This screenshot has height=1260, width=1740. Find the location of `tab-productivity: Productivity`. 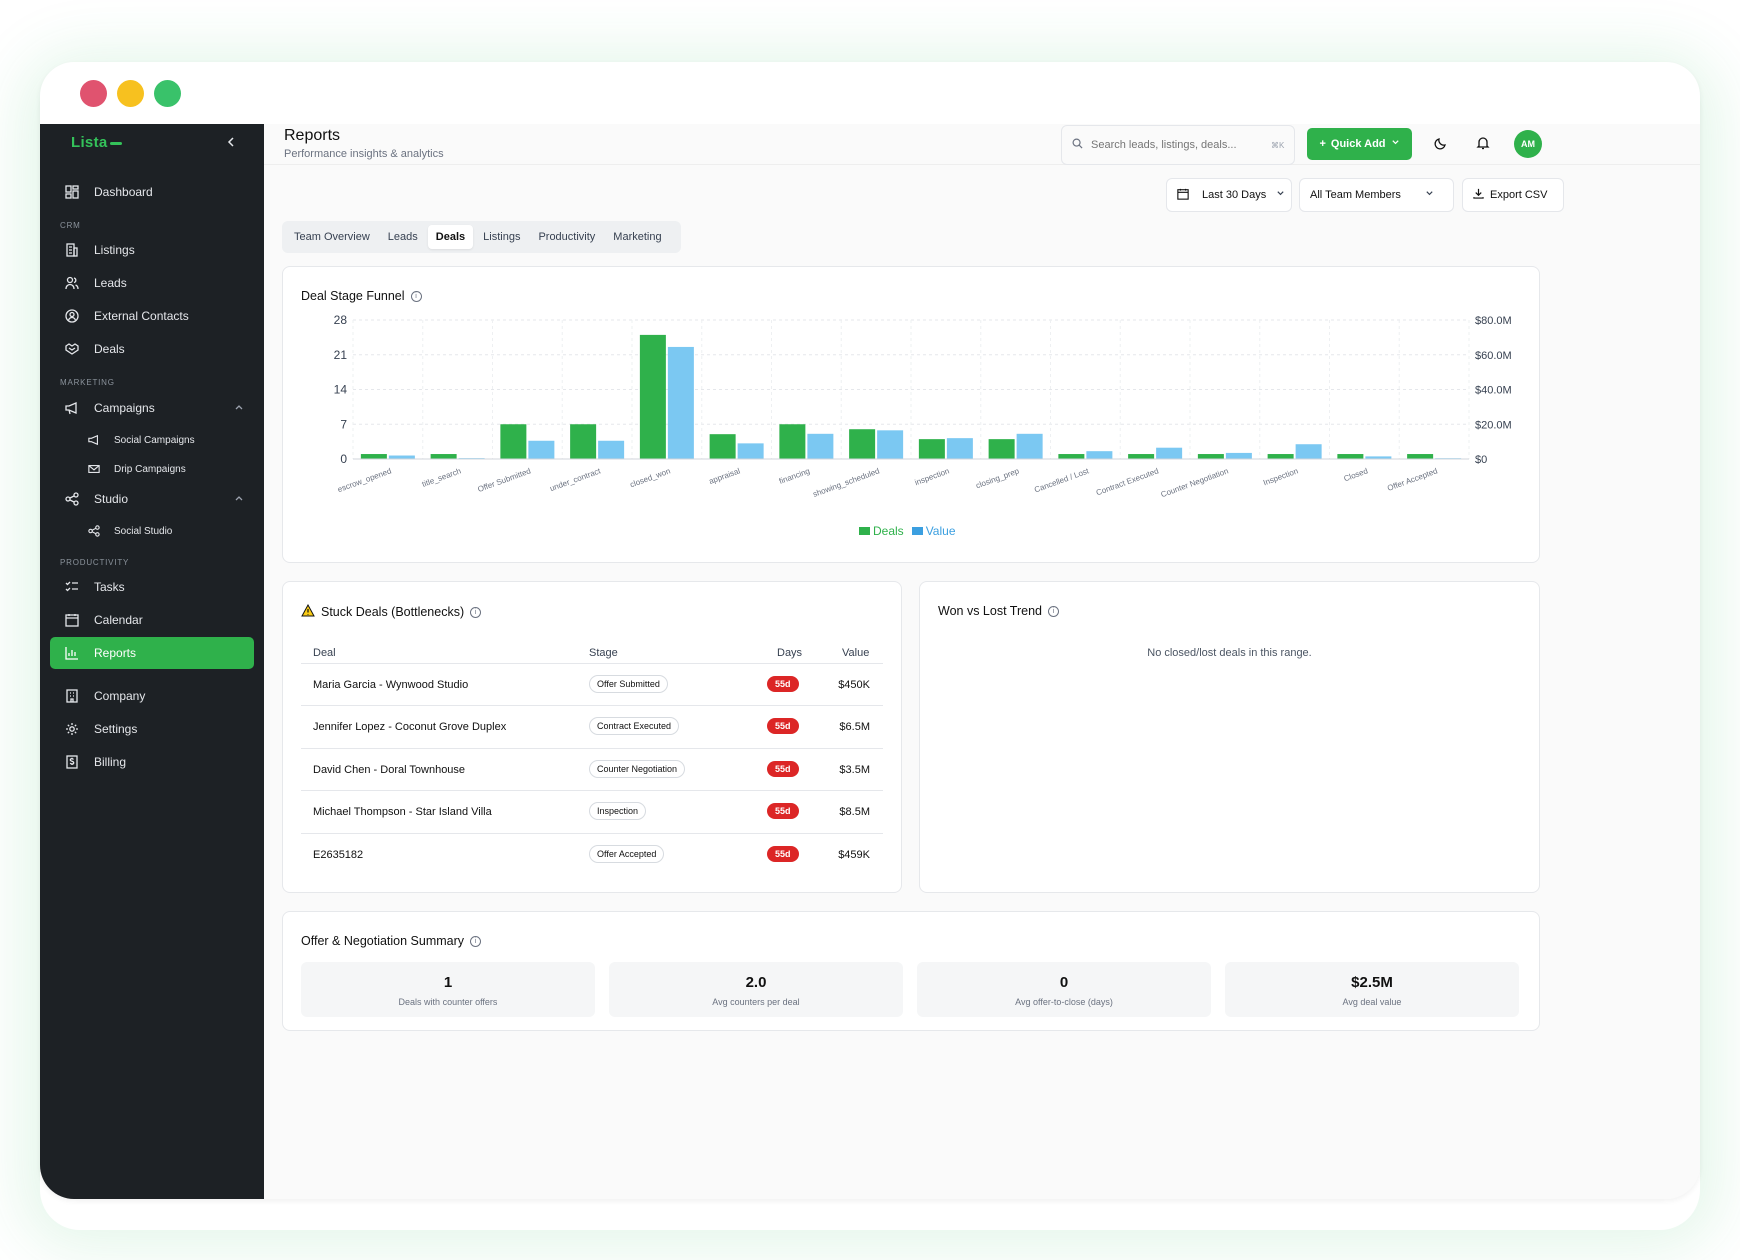

tab-productivity: Productivity is located at coordinates (566, 237).